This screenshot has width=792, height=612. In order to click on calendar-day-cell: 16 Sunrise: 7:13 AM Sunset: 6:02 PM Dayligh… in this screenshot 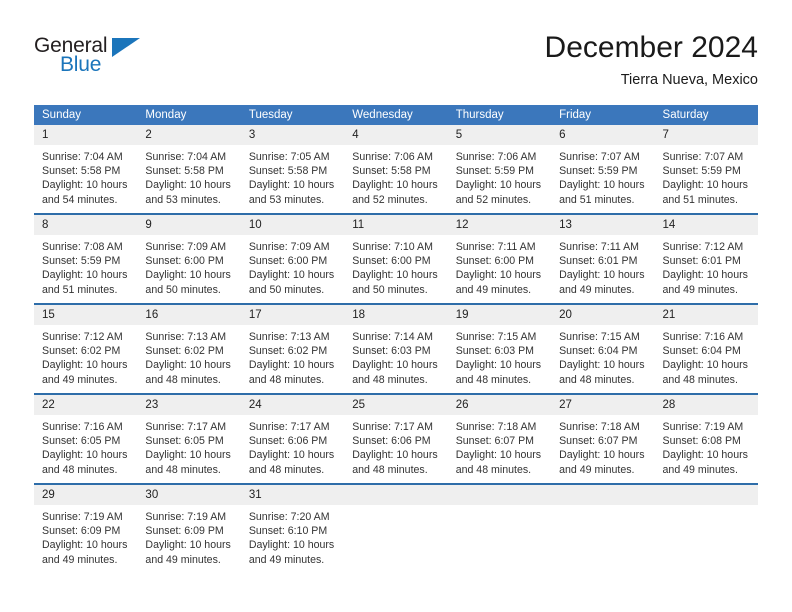, I will do `click(189, 348)`.